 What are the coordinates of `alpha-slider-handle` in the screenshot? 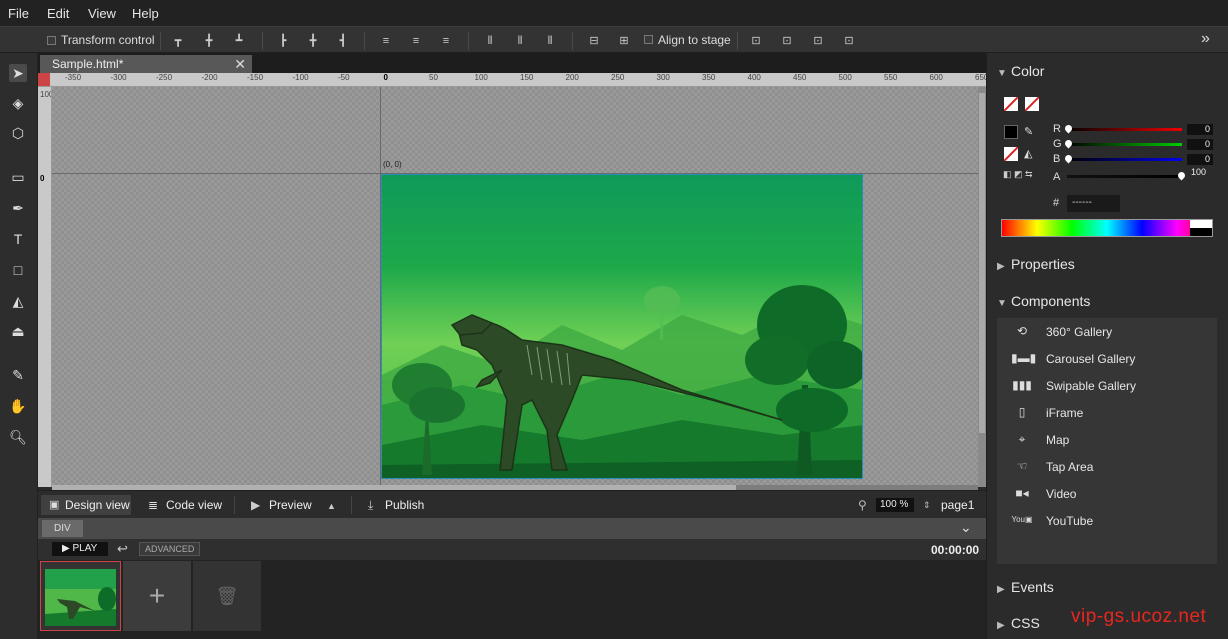 It's located at (1181, 175).